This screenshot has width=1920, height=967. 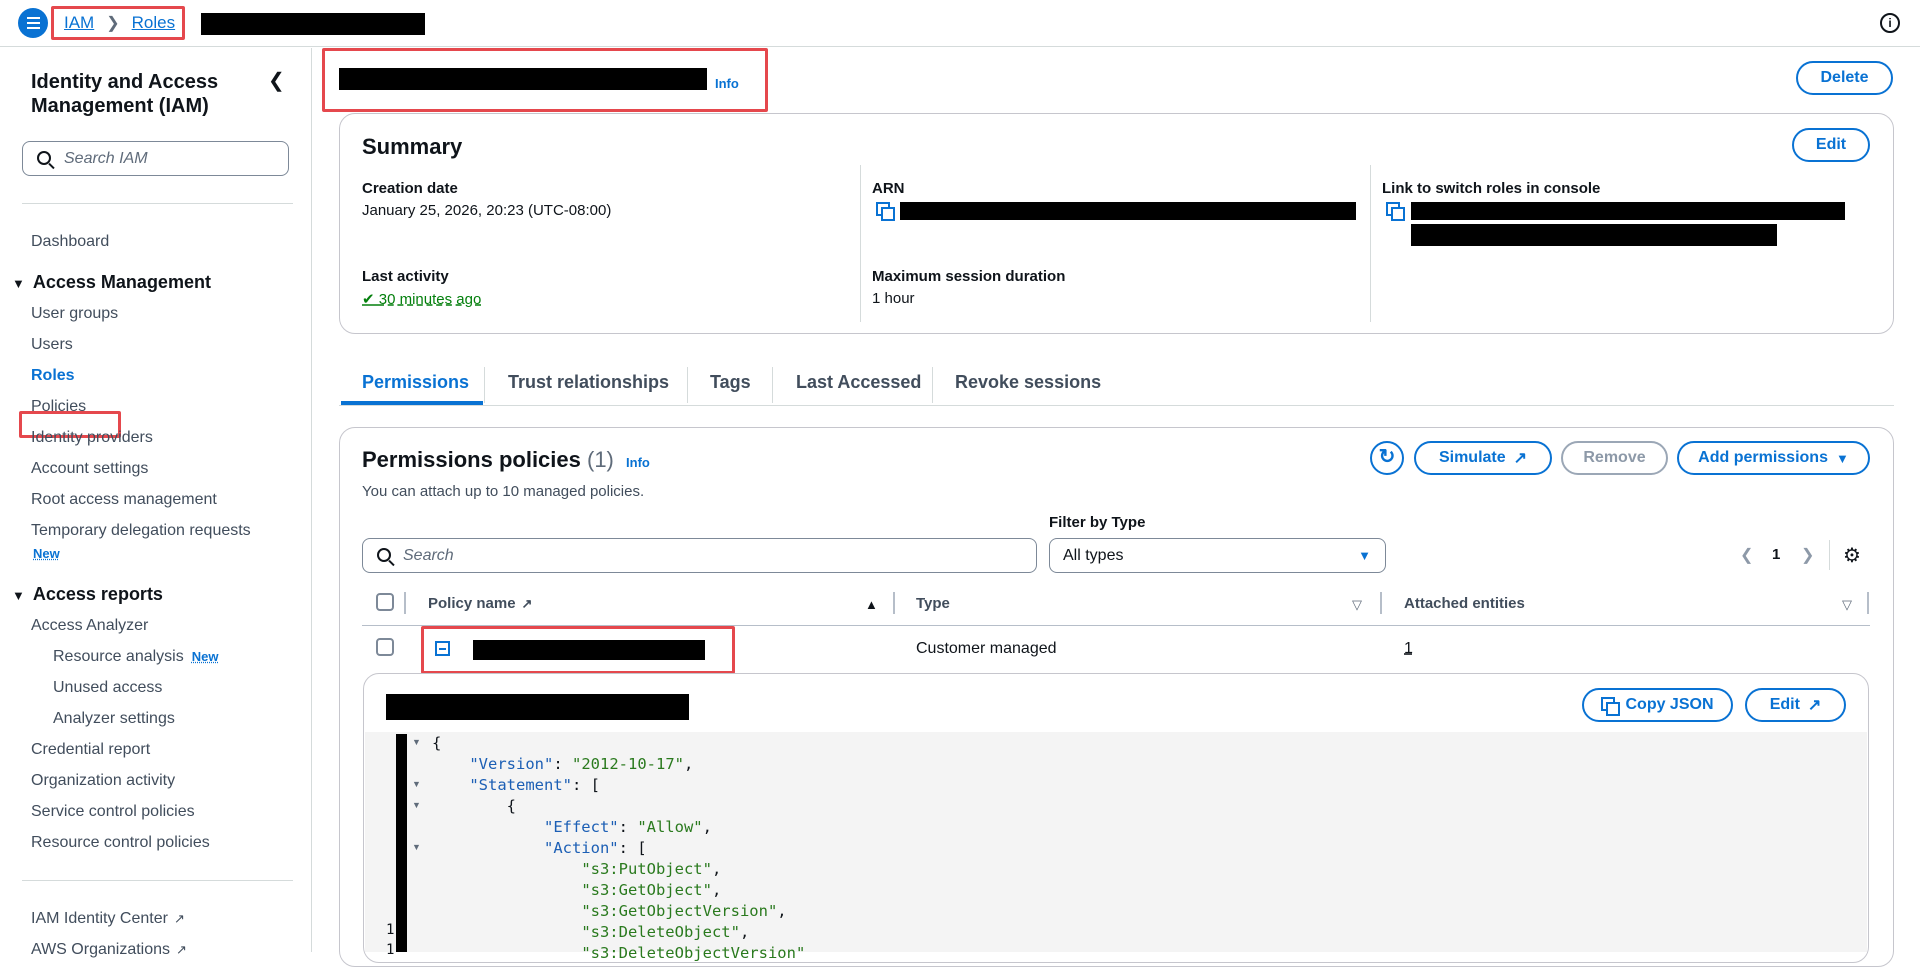 What do you see at coordinates (1831, 145) in the screenshot?
I see `summary-edit-button: Edit` at bounding box center [1831, 145].